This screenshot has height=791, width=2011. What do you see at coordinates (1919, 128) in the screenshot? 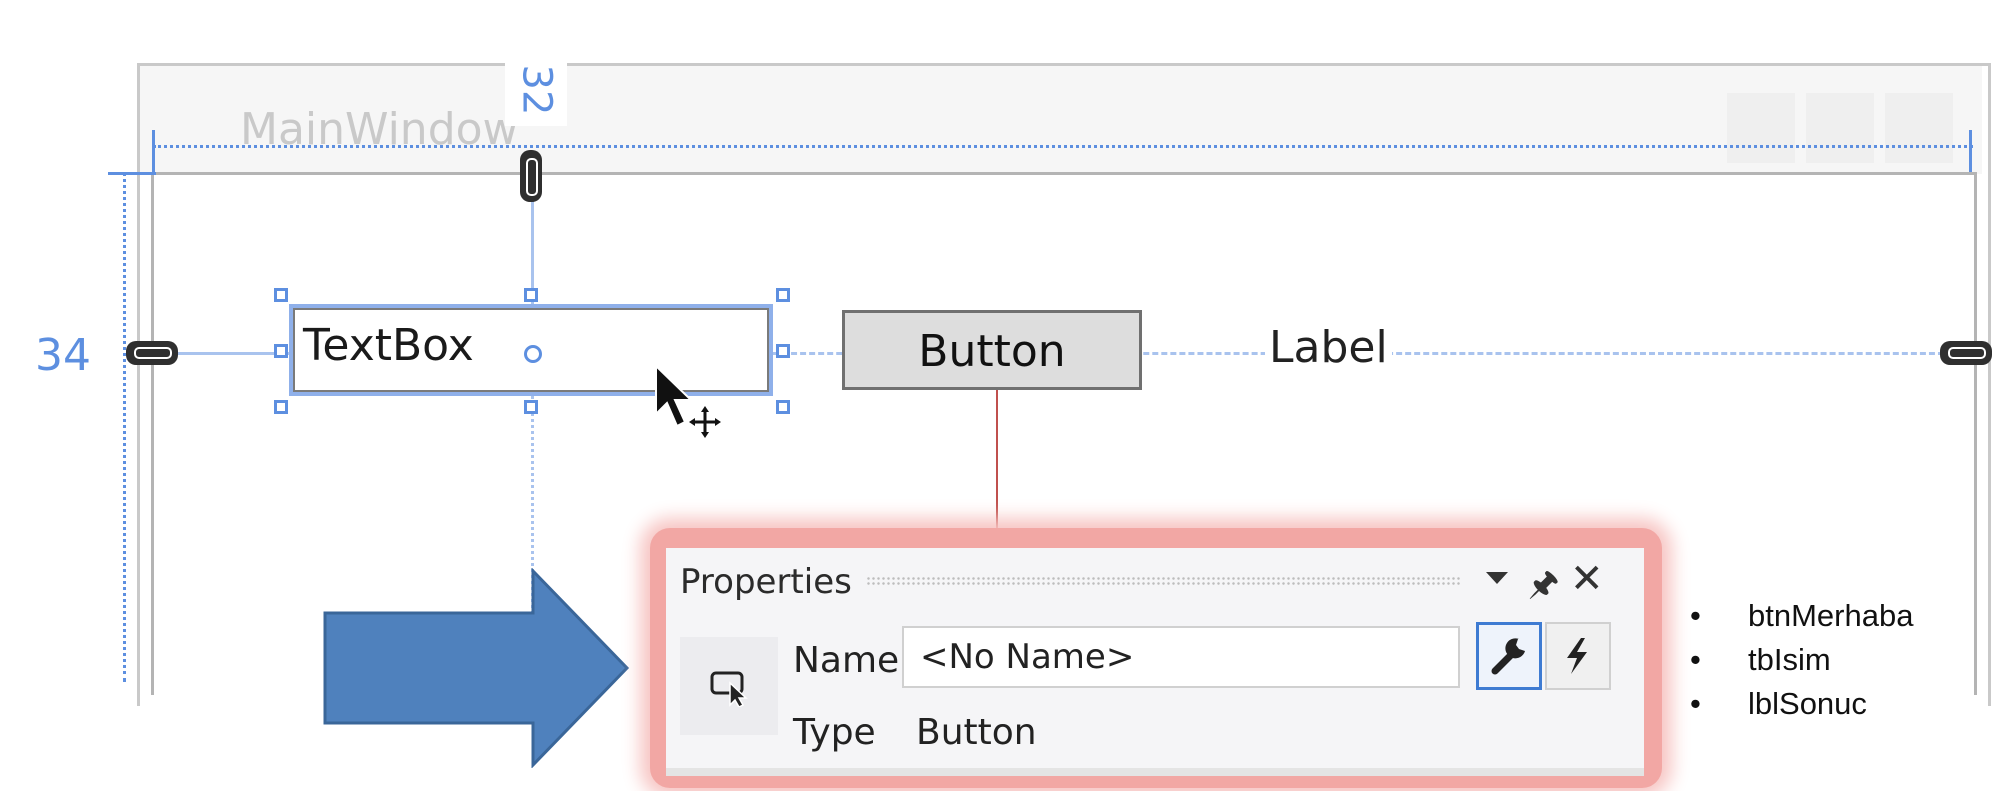
I see `close-button` at bounding box center [1919, 128].